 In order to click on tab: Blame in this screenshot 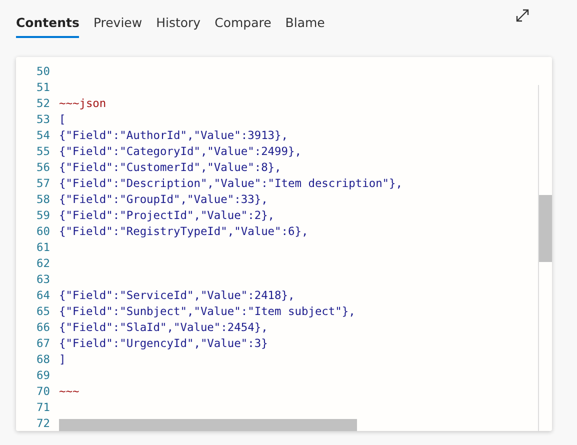, I will do `click(305, 19)`.